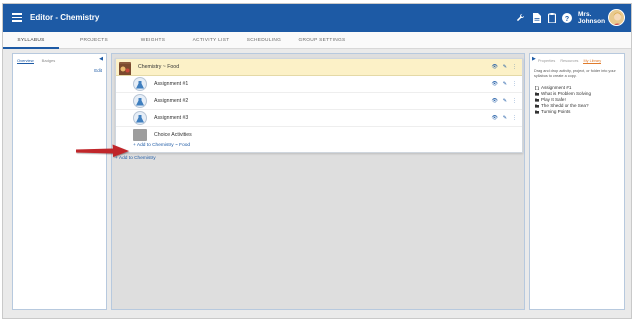  What do you see at coordinates (65, 17) in the screenshot?
I see `page-title: Editor - Chemistry` at bounding box center [65, 17].